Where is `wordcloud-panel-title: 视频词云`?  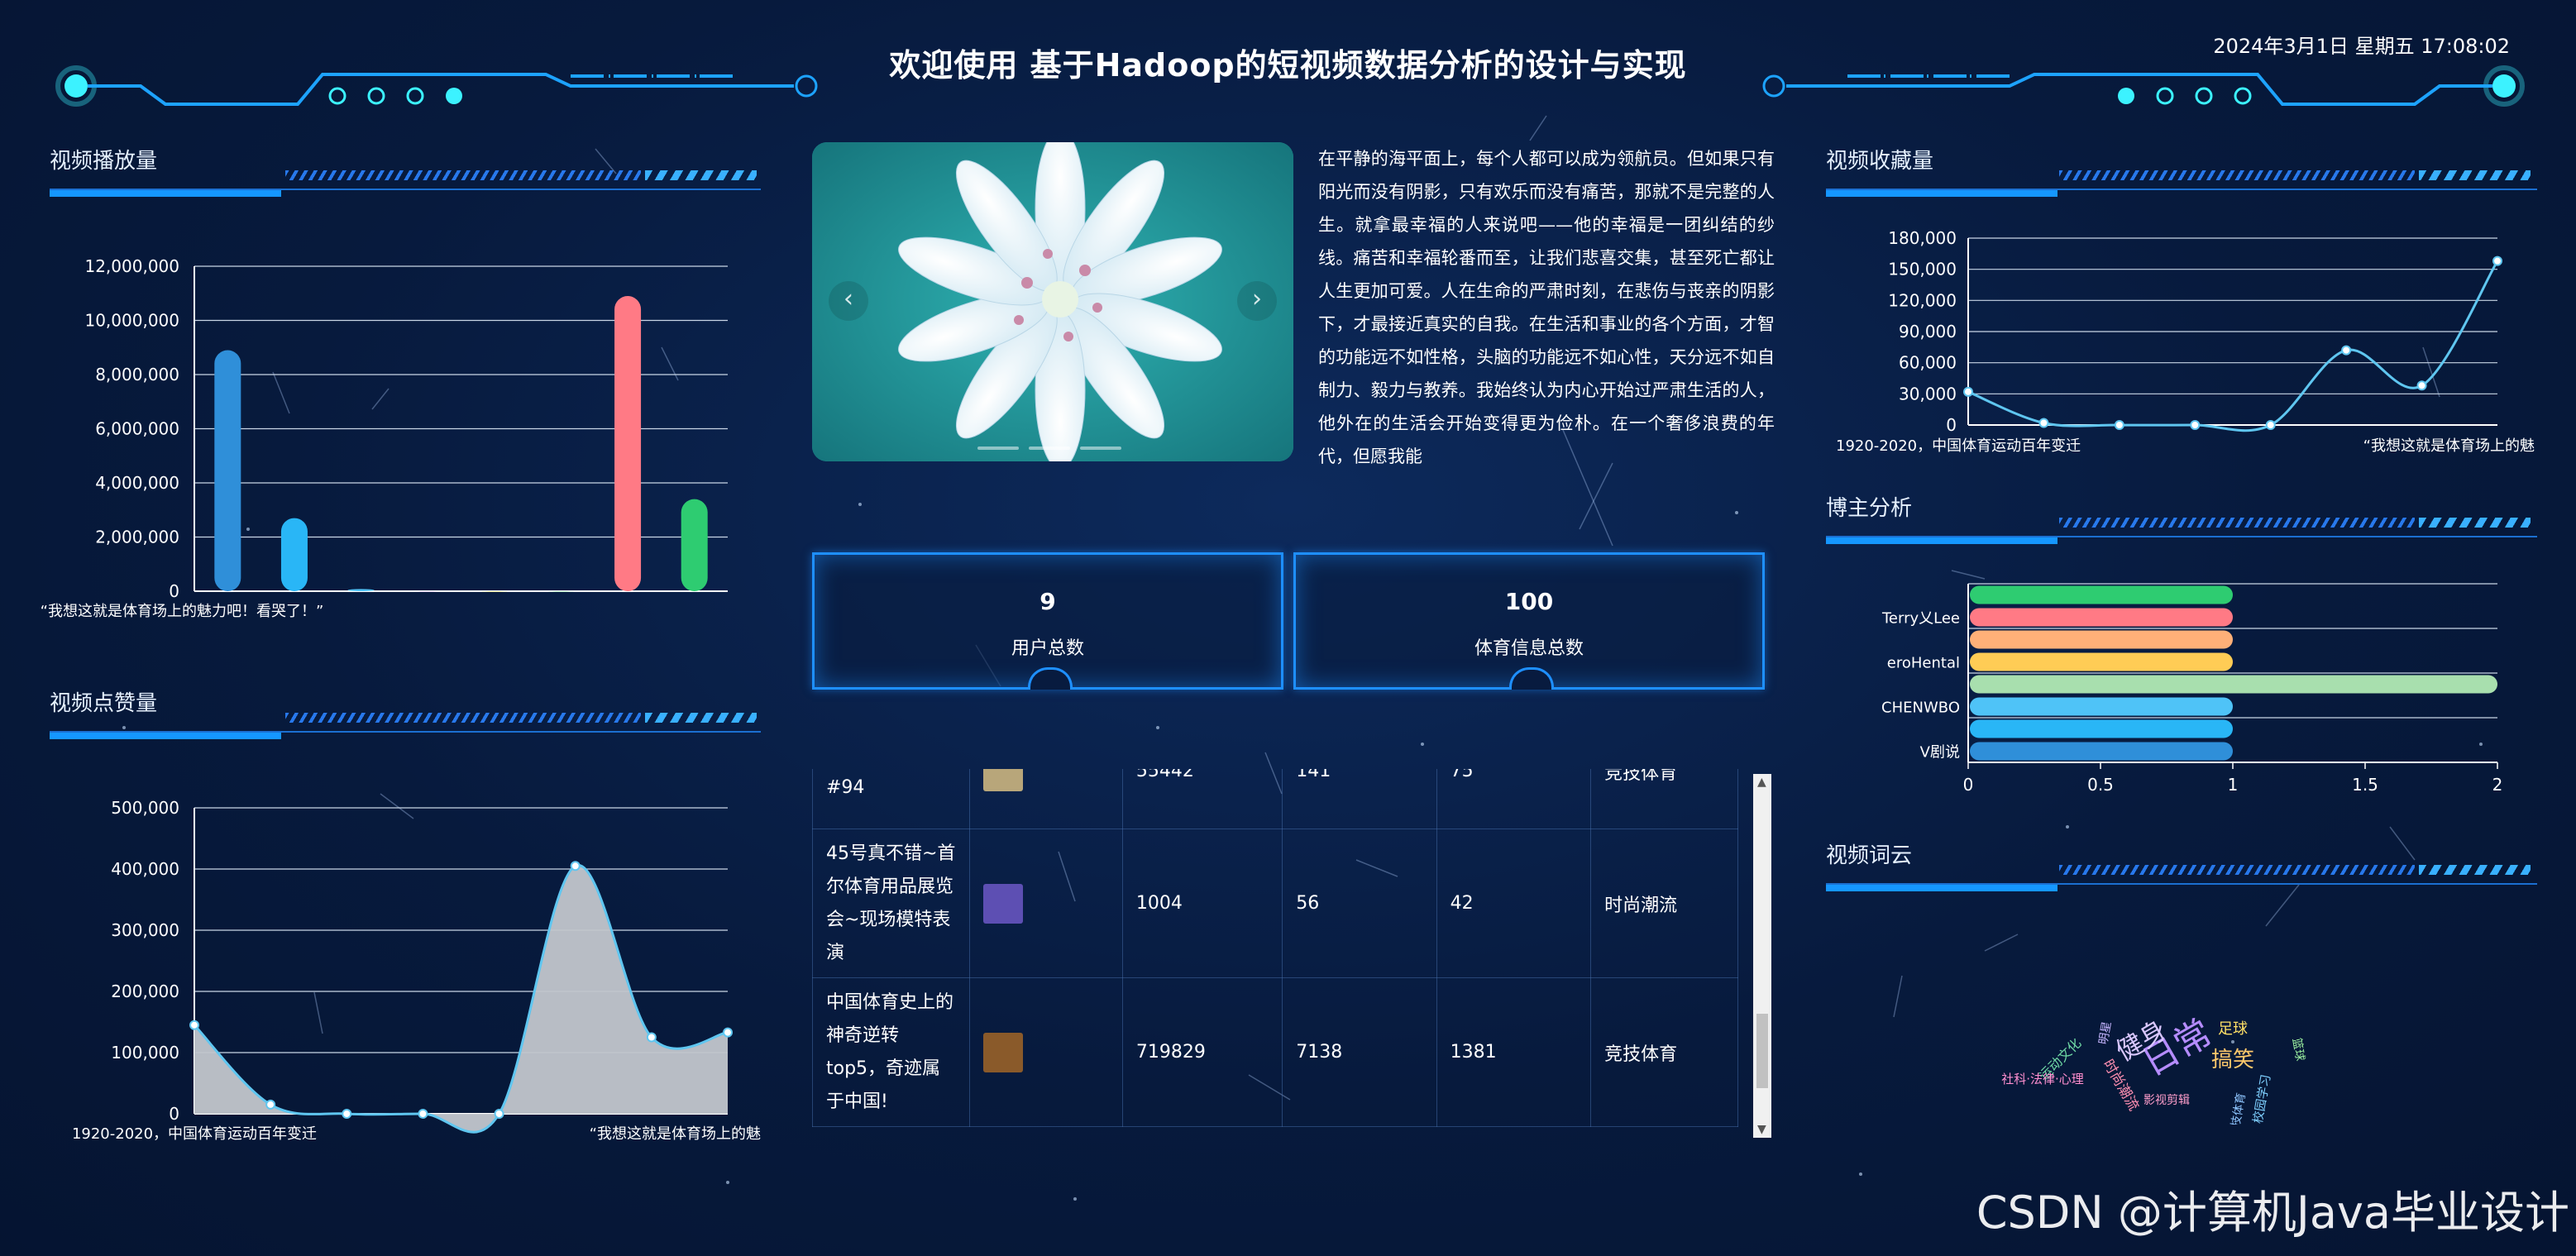 wordcloud-panel-title: 视频词云 is located at coordinates (1870, 855).